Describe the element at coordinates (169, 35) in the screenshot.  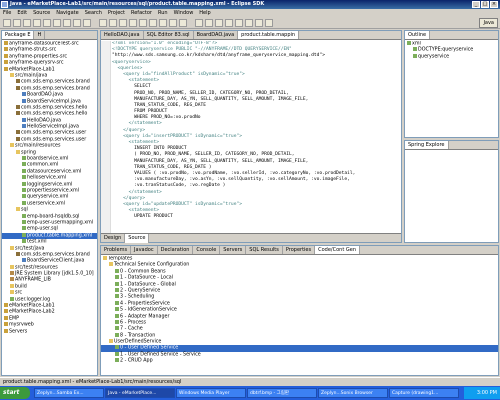
I see `editor-tab: SQL Editor 83.sql` at that location.